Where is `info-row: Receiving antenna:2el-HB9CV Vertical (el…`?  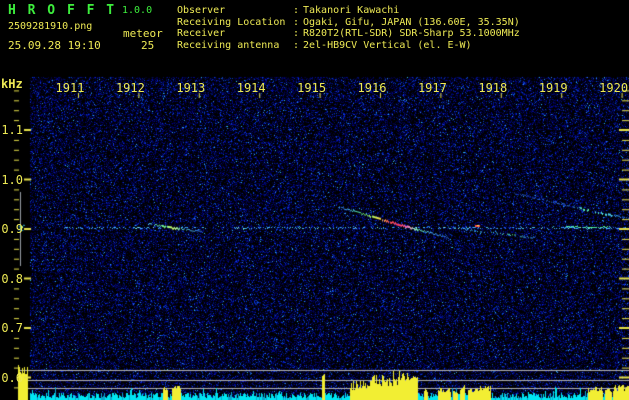 info-row: Receiving antenna:2el-HB9CV Vertical (el… is located at coordinates (324, 45).